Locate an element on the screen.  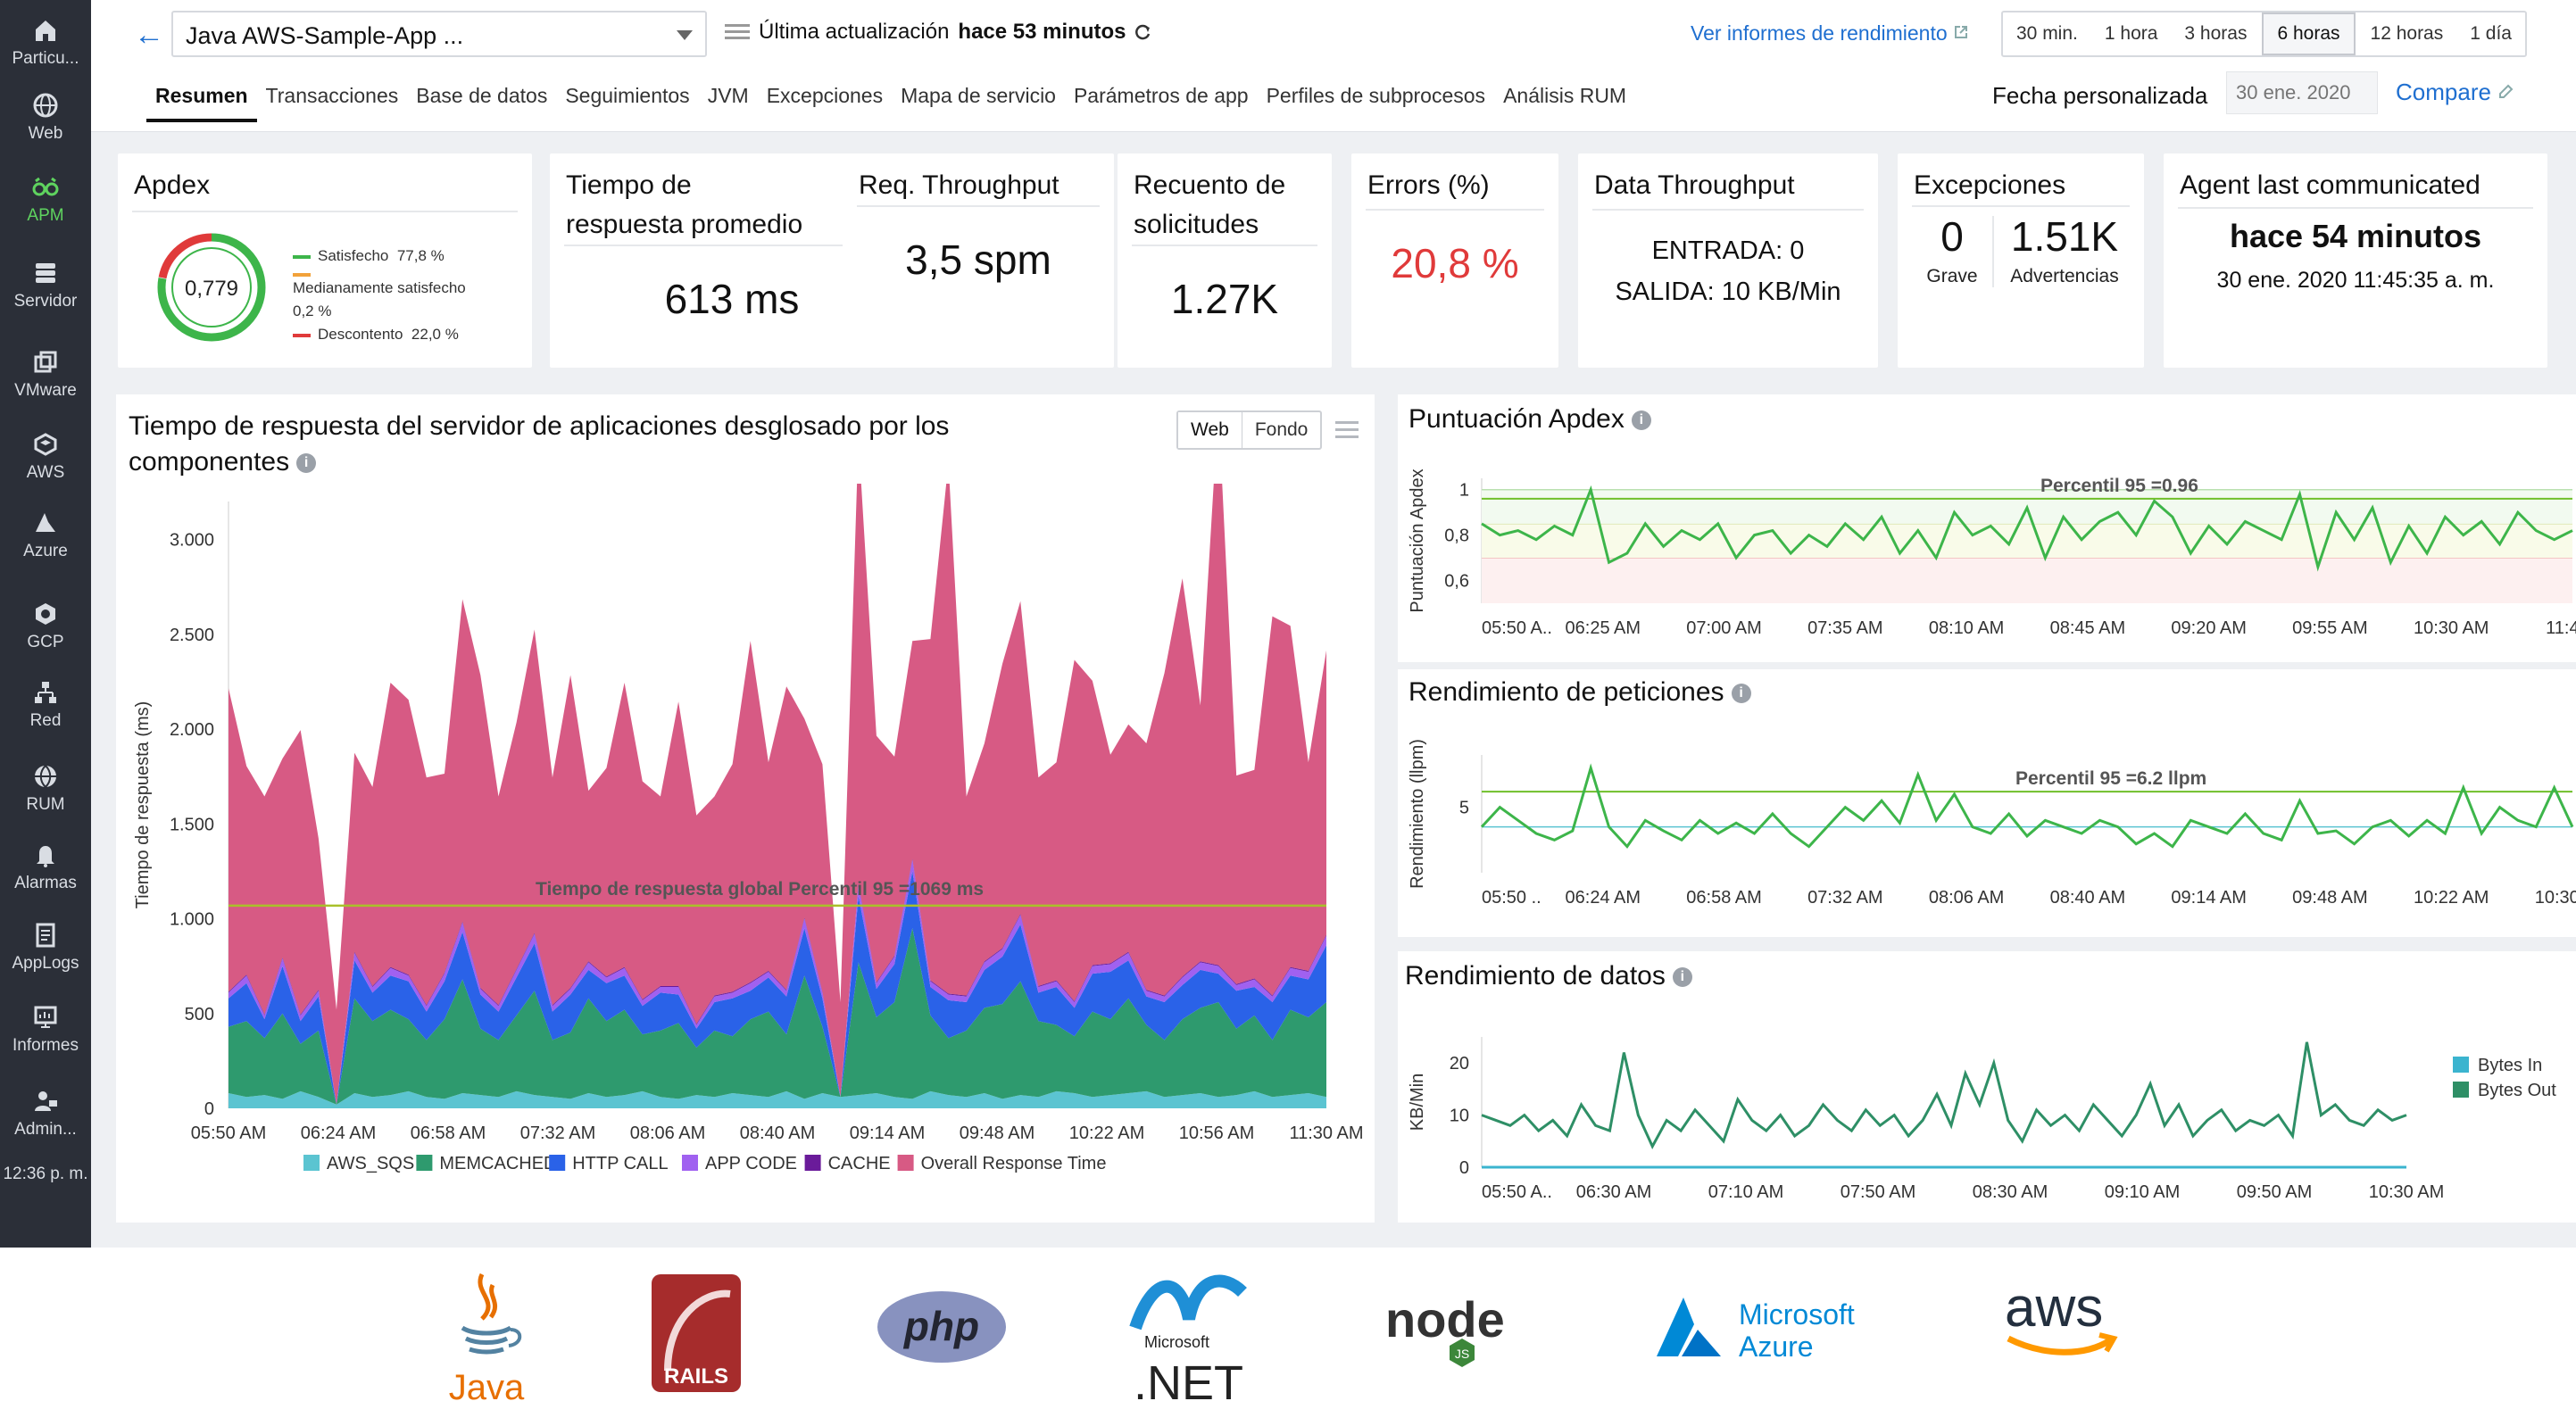
exceptions-warnings: 1.51K Advertencias is located at coordinates (2064, 247).